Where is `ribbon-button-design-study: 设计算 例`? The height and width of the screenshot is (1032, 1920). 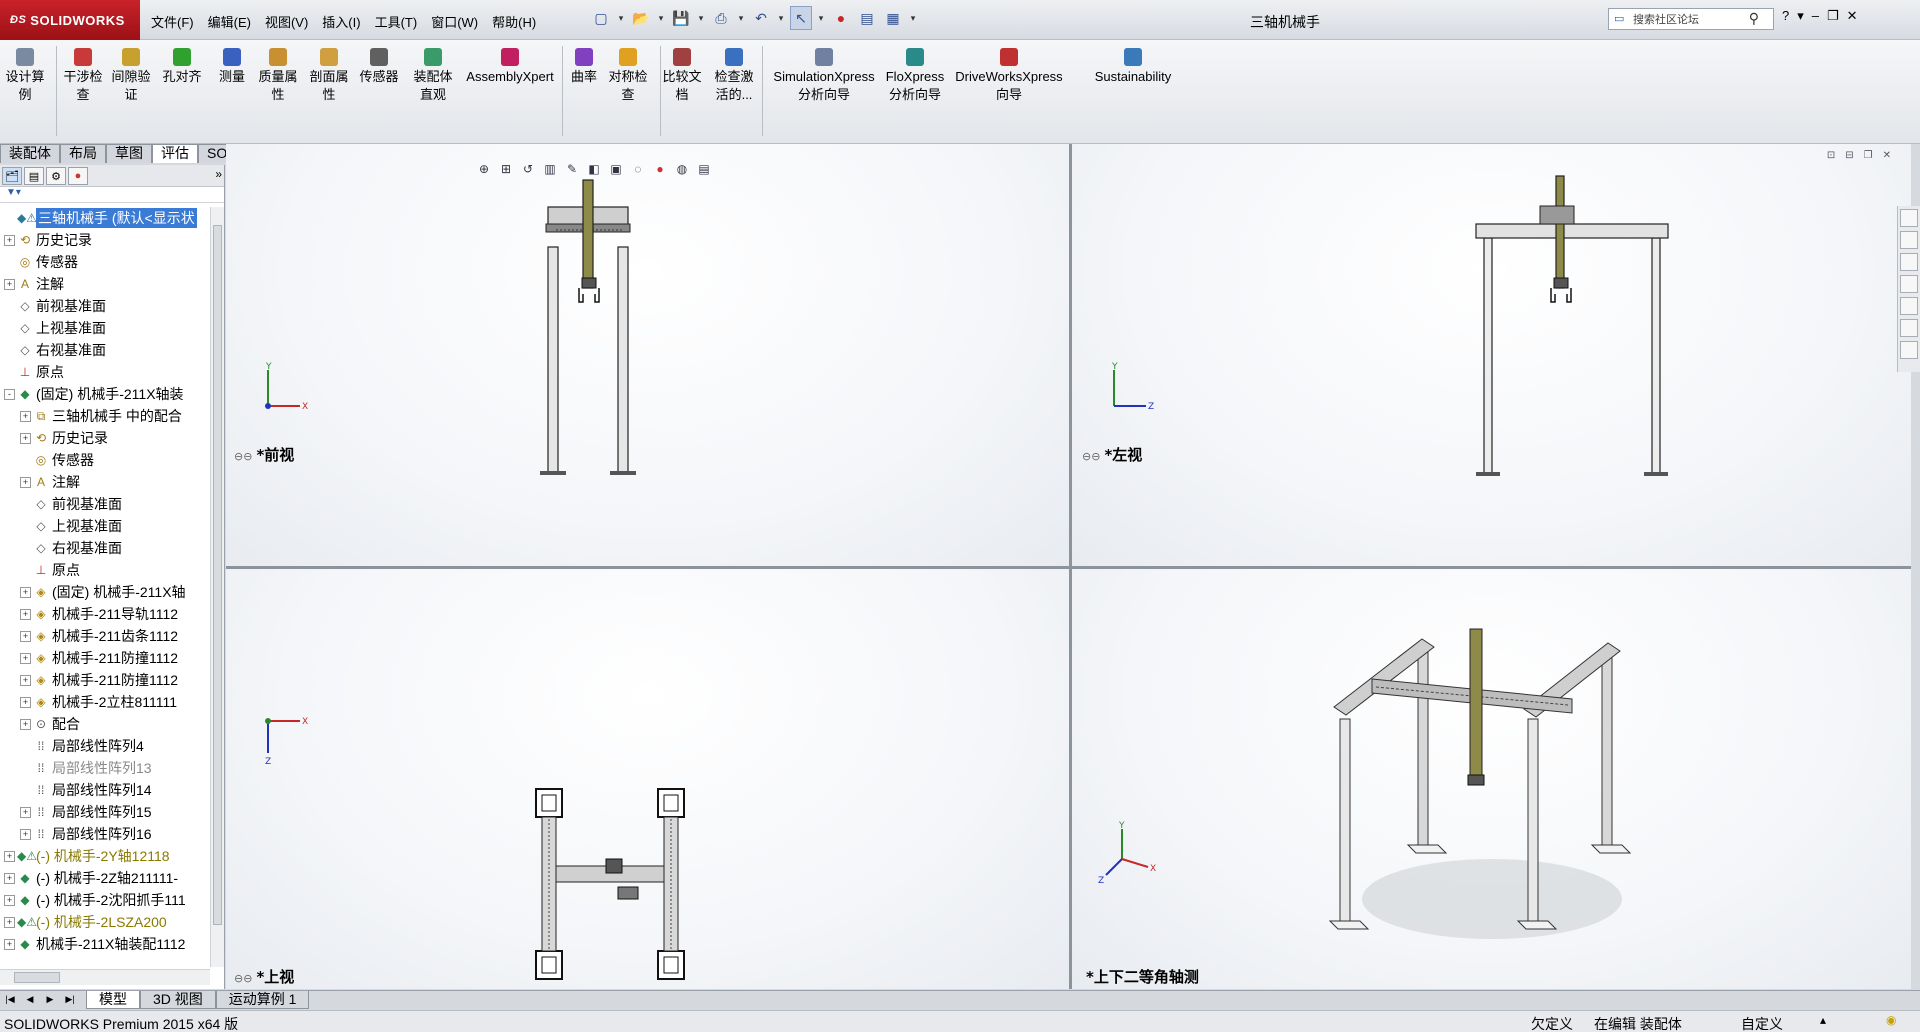 ribbon-button-design-study: 设计算 例 is located at coordinates (25, 76).